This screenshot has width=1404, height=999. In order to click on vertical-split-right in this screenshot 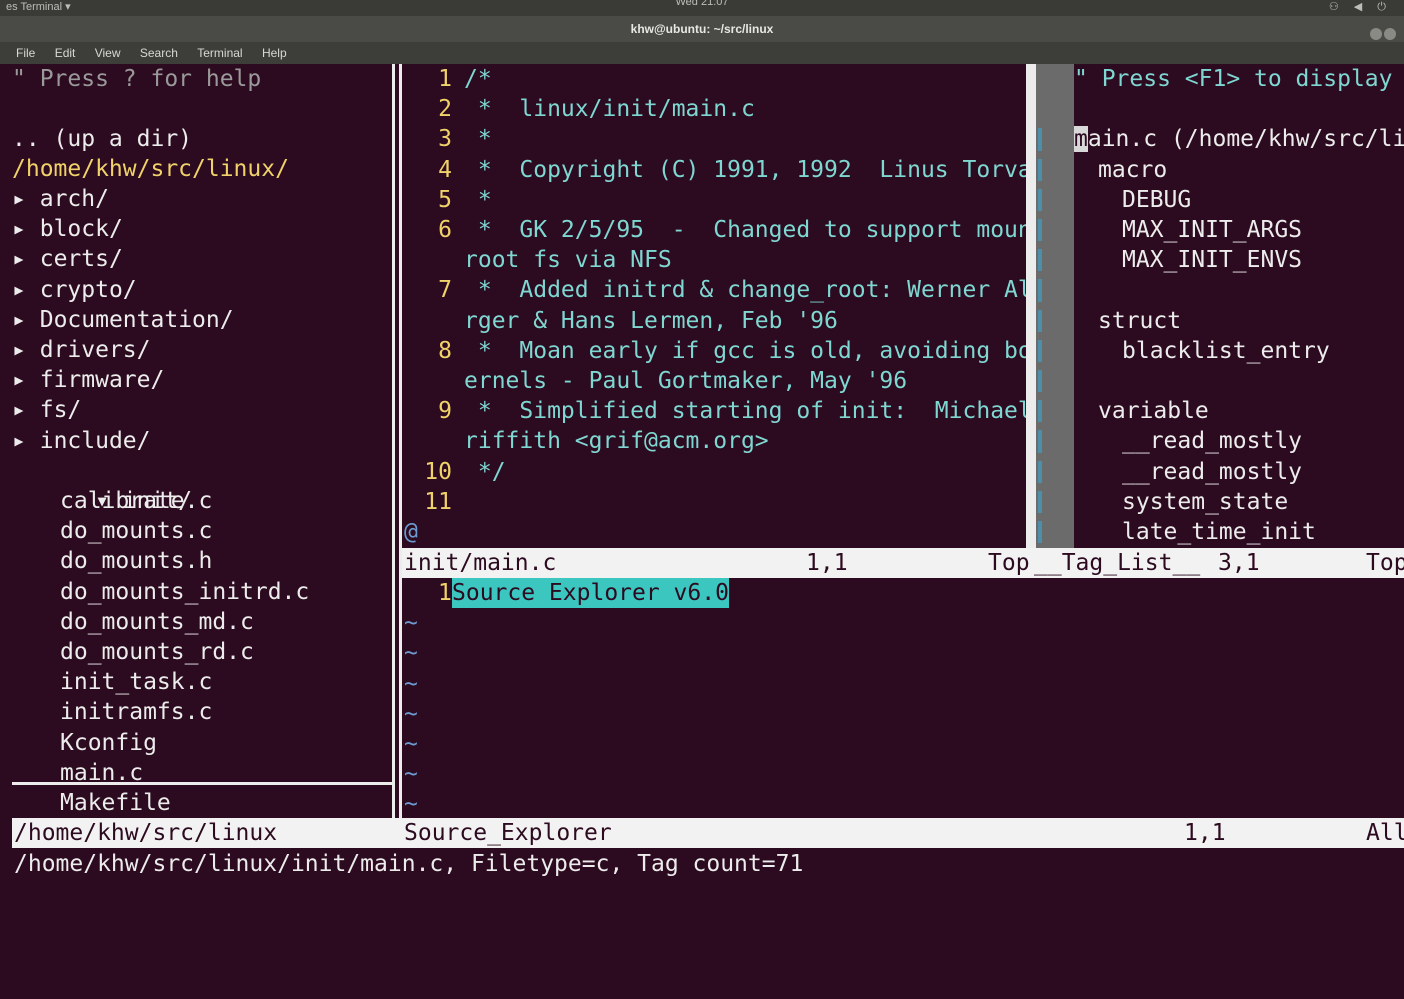, I will do `click(1031, 306)`.